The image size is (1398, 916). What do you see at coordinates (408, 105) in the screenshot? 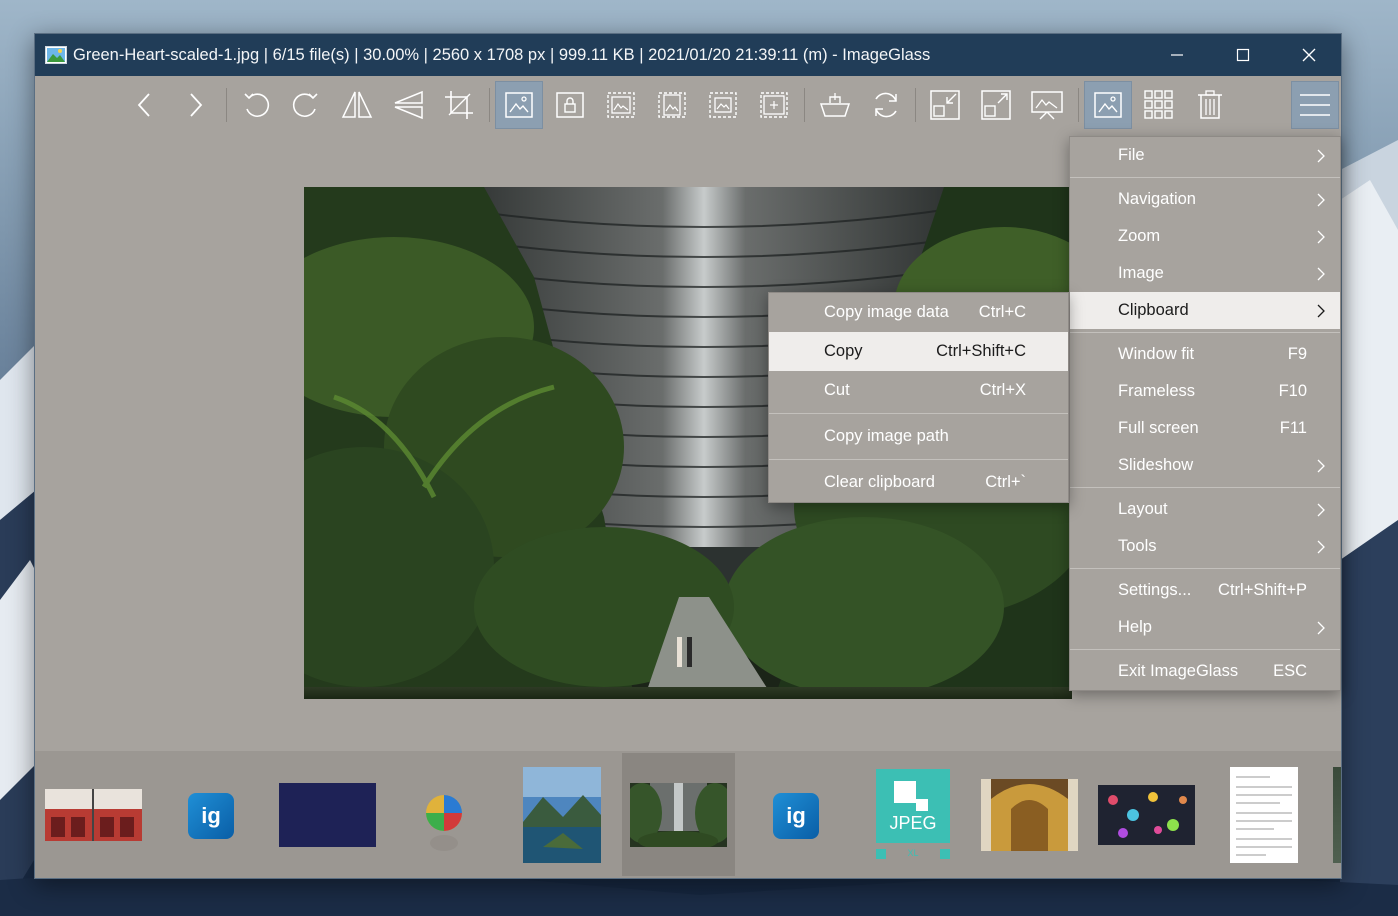
I see `flip-vertical-button` at bounding box center [408, 105].